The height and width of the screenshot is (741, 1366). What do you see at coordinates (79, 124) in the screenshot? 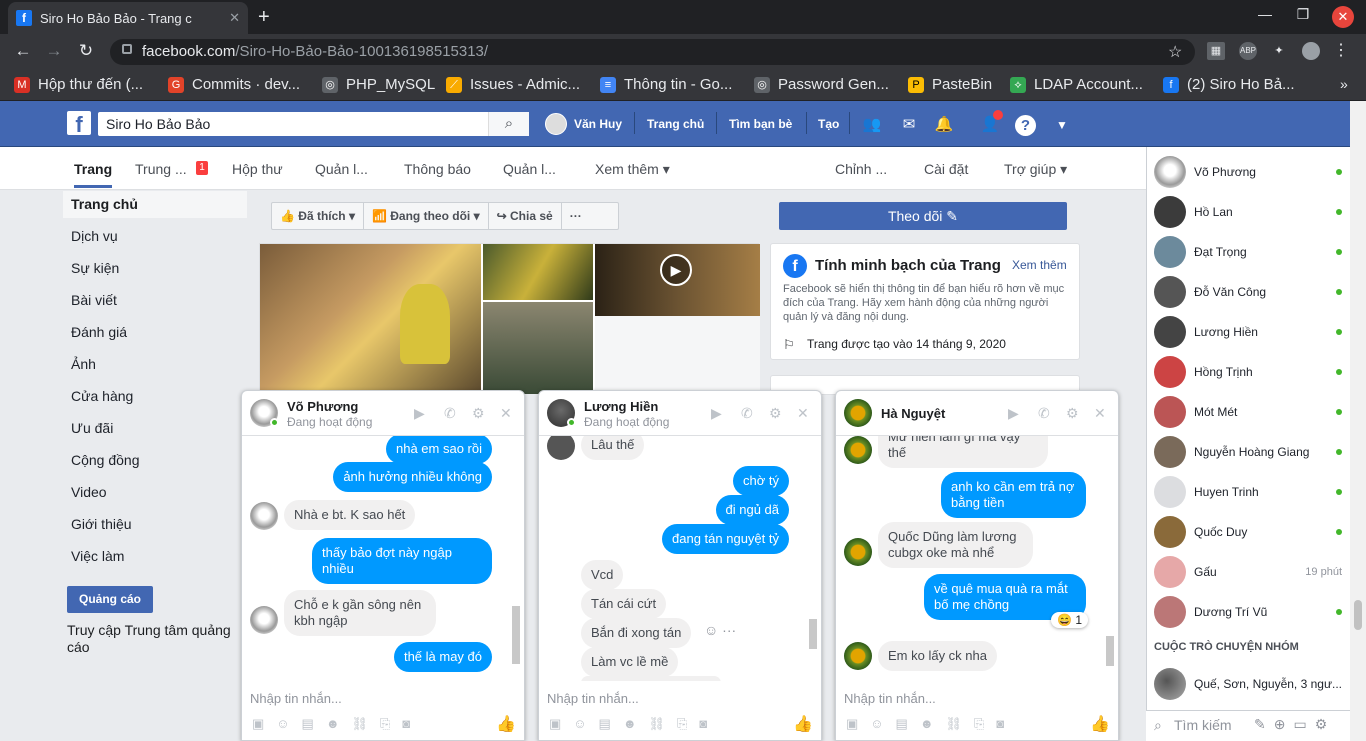
I see `facebook-logo-icon: f` at bounding box center [79, 124].